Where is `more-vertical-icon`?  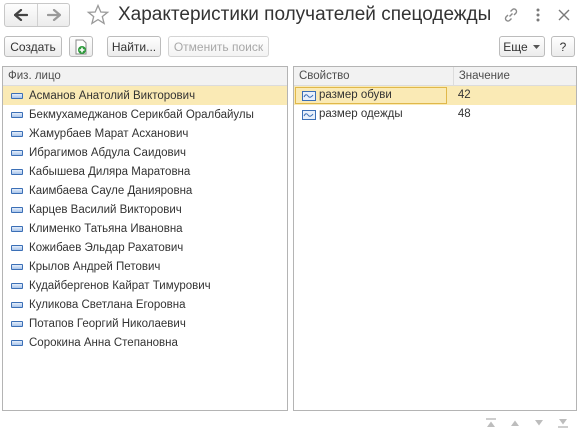
more-vertical-icon is located at coordinates (538, 15).